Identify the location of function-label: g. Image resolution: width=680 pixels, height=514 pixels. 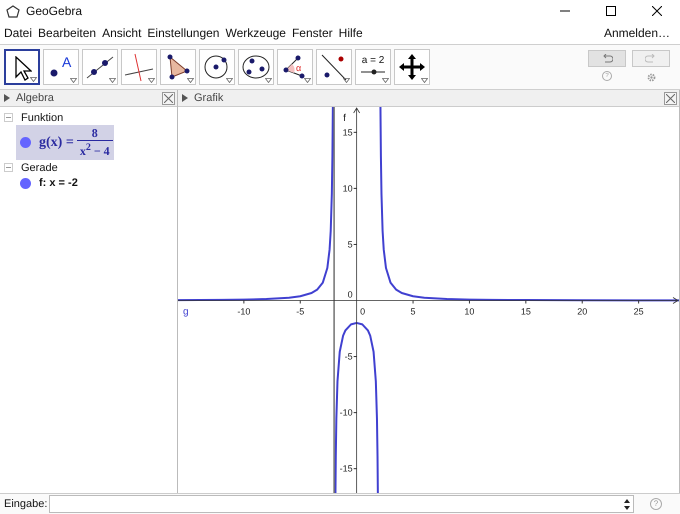
(186, 312).